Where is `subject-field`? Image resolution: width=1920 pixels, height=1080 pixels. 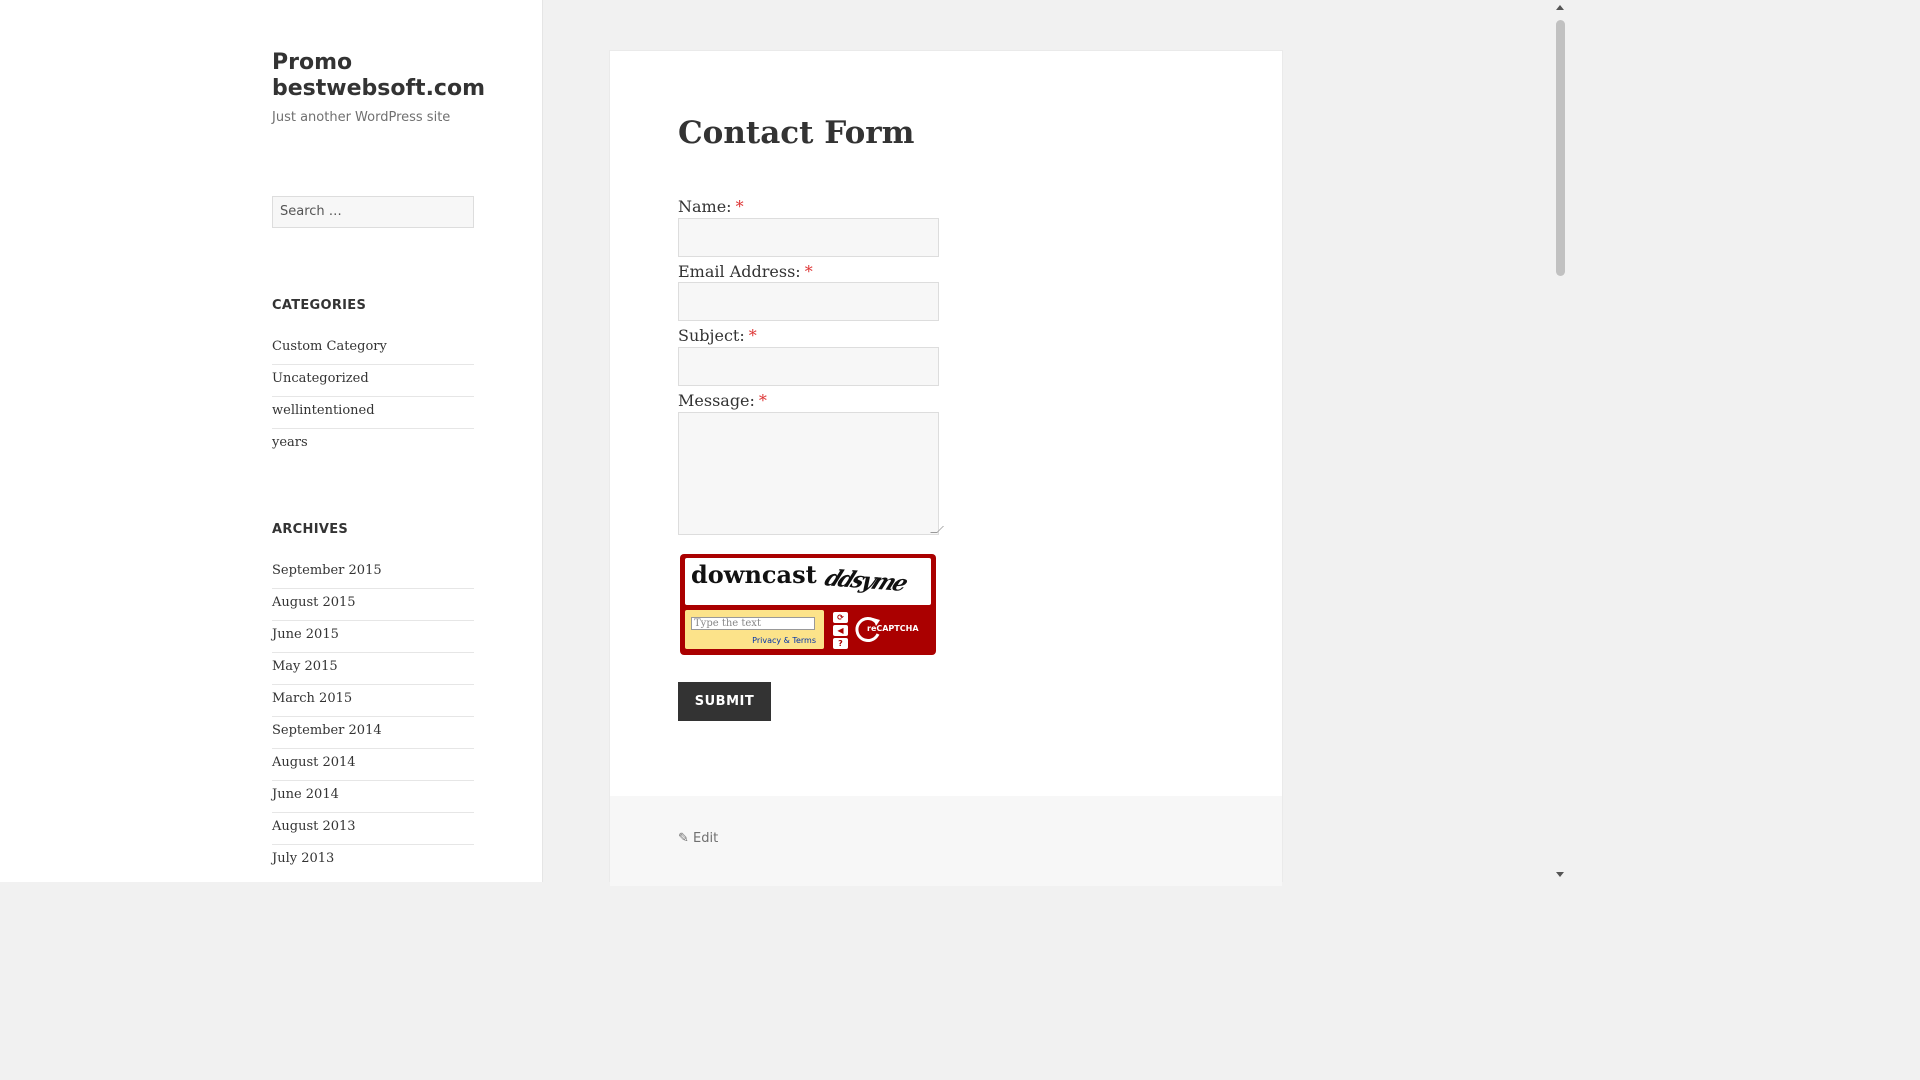 subject-field is located at coordinates (808, 366).